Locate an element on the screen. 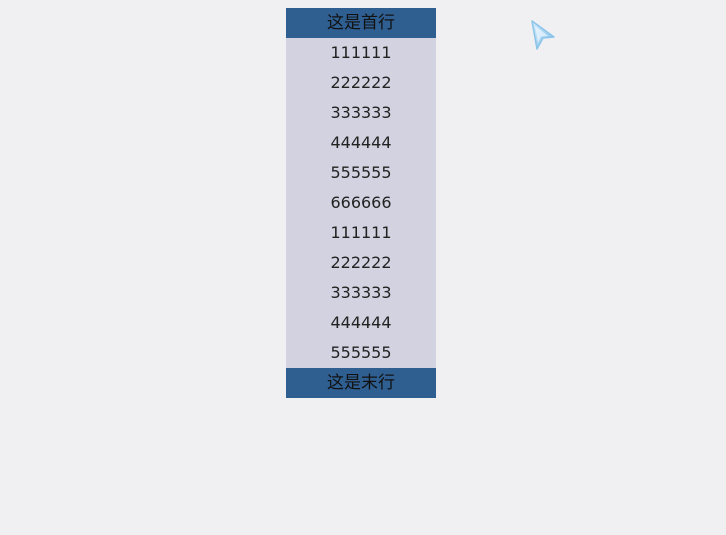  cursor-pointer-icon is located at coordinates (543, 36).